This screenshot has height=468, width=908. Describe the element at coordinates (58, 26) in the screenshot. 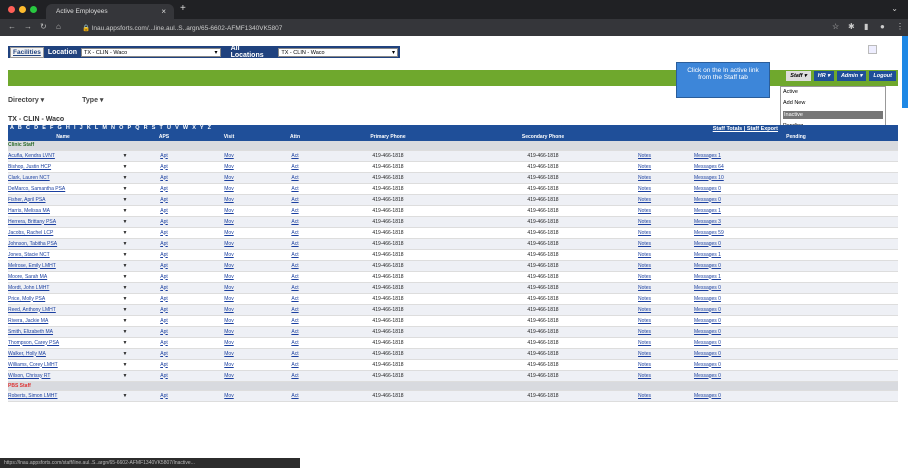

I see `home-icon: ⌂` at that location.